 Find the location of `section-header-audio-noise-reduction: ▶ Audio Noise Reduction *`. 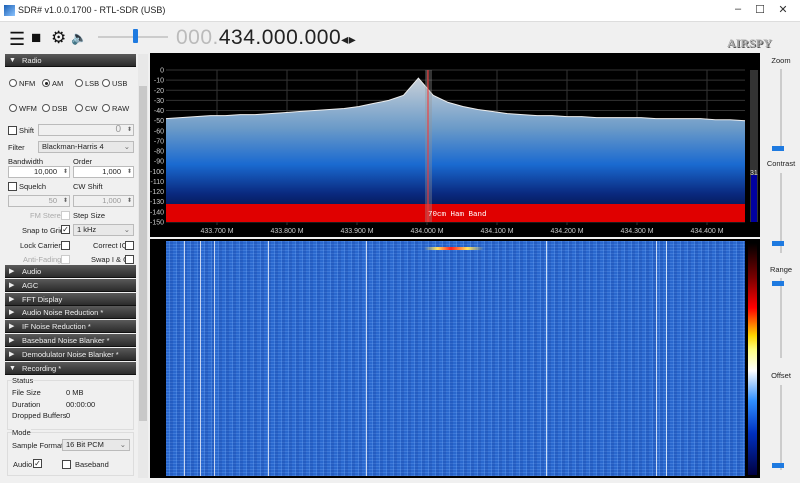

section-header-audio-noise-reduction: ▶ Audio Noise Reduction * is located at coordinates (70, 313).